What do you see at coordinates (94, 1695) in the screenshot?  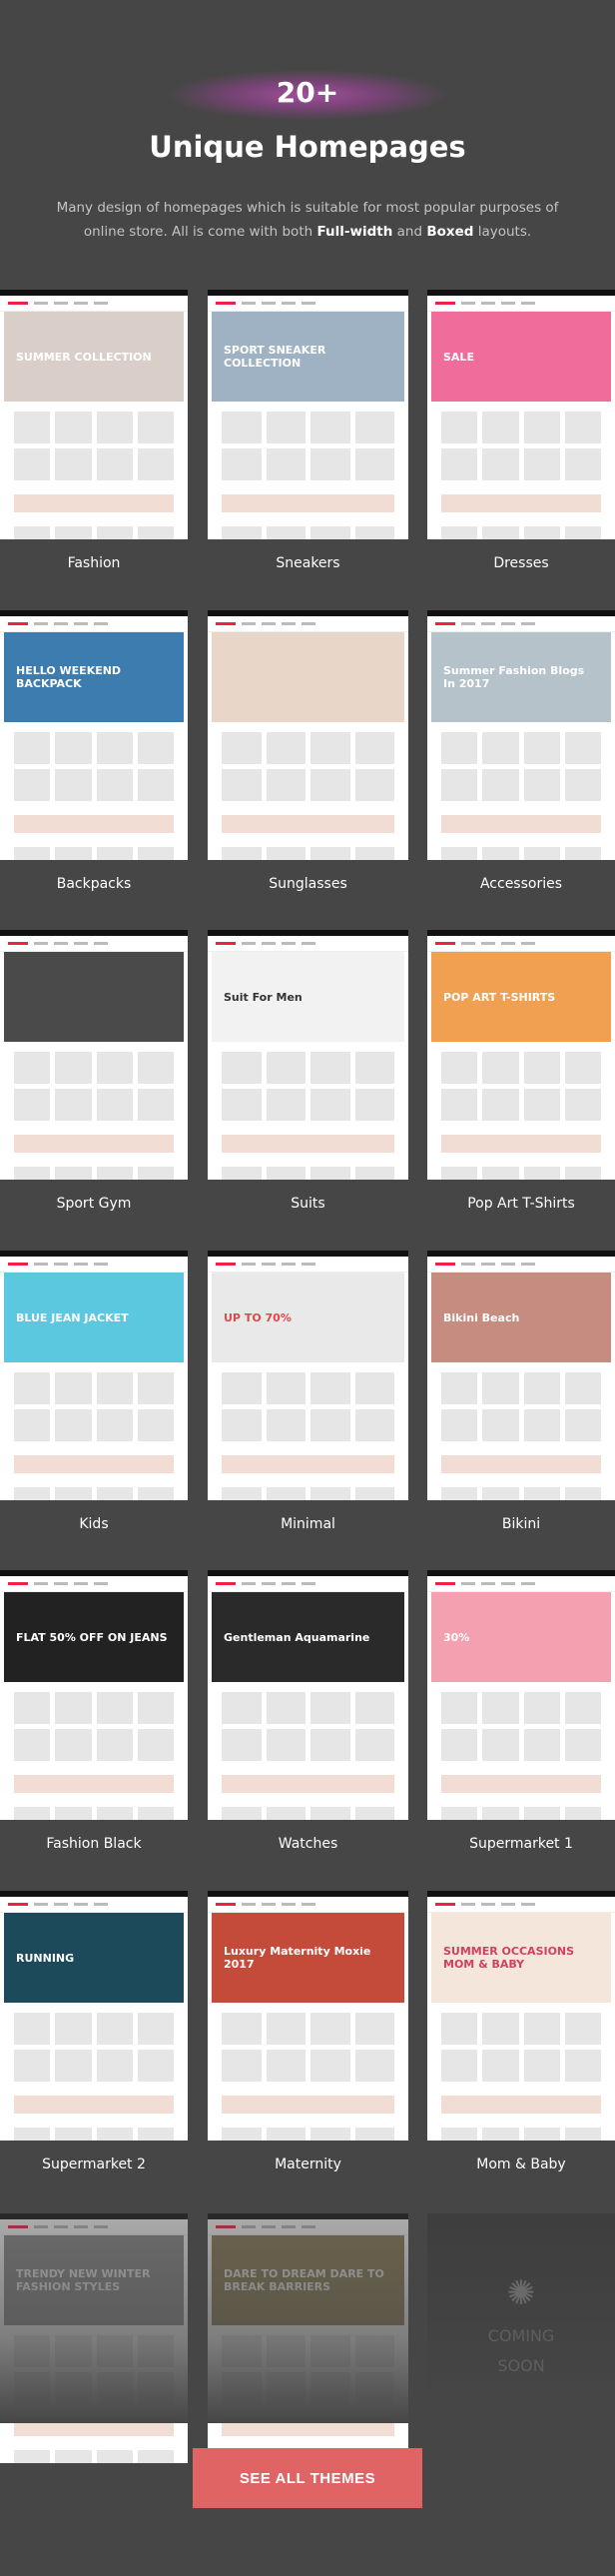 I see `theme-thumbnail: FLAT 50% OFF ON JEANS` at bounding box center [94, 1695].